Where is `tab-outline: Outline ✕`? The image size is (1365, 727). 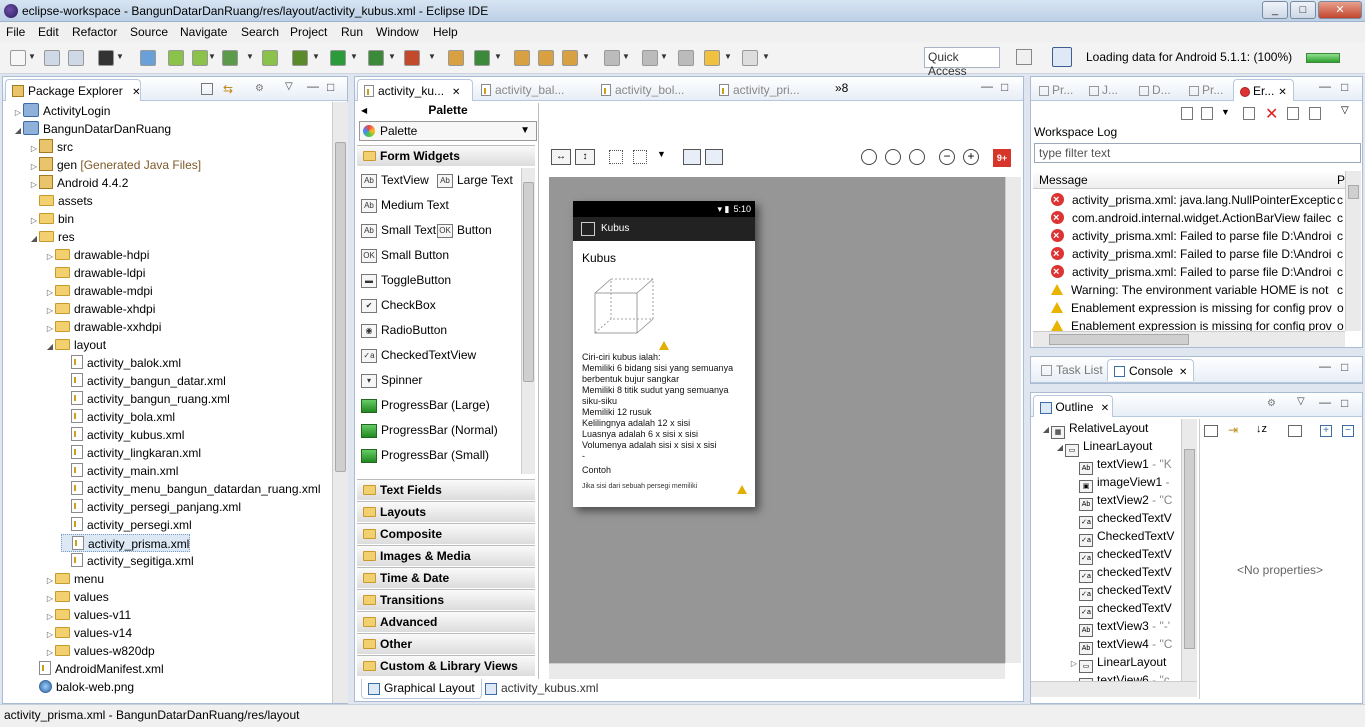 tab-outline: Outline ✕ is located at coordinates (1073, 406).